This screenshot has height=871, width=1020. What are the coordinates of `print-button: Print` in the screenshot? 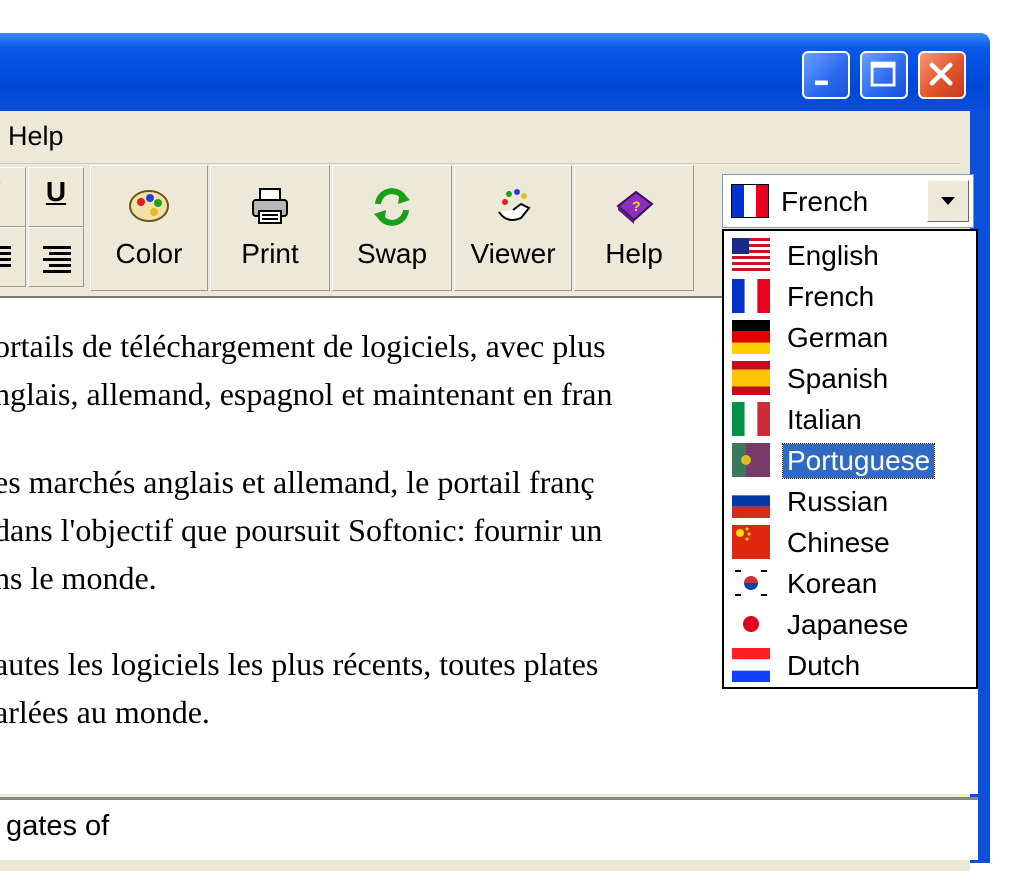 It's located at (270, 228).